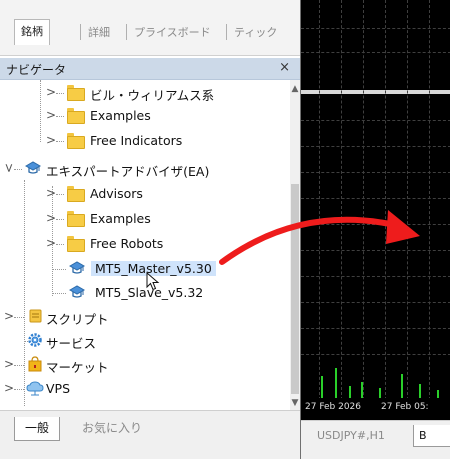 The height and width of the screenshot is (459, 450). I want to click on time-label: 27 Feb 2026, so click(333, 407).